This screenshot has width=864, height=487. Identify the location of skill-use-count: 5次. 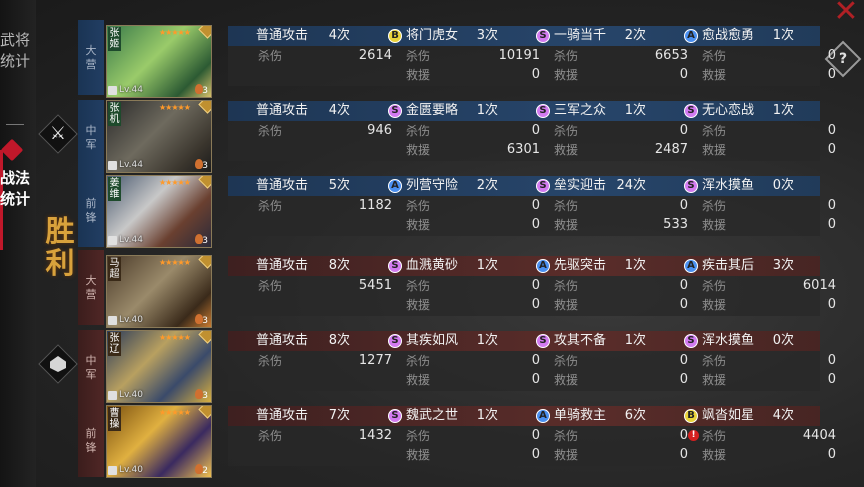
(339, 185).